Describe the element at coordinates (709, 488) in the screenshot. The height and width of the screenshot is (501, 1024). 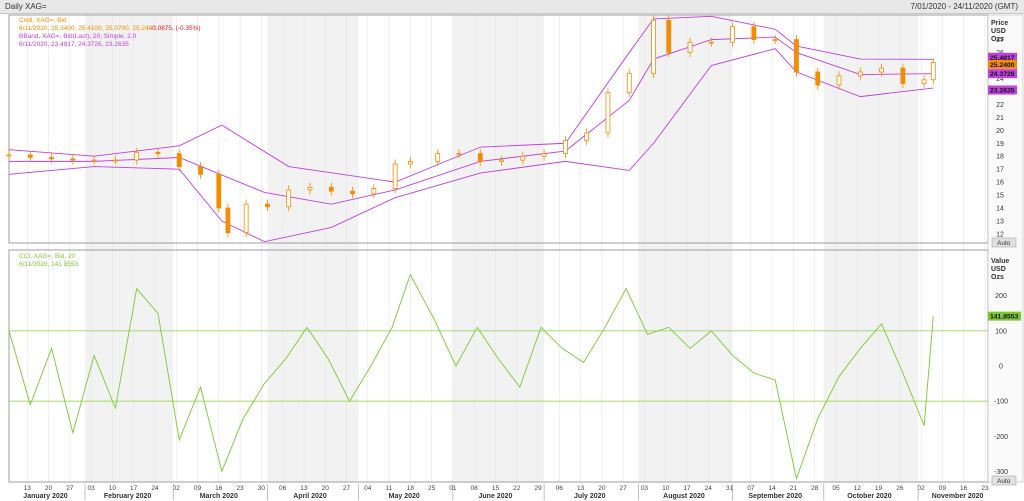
I see `x-tick-label: 24` at that location.